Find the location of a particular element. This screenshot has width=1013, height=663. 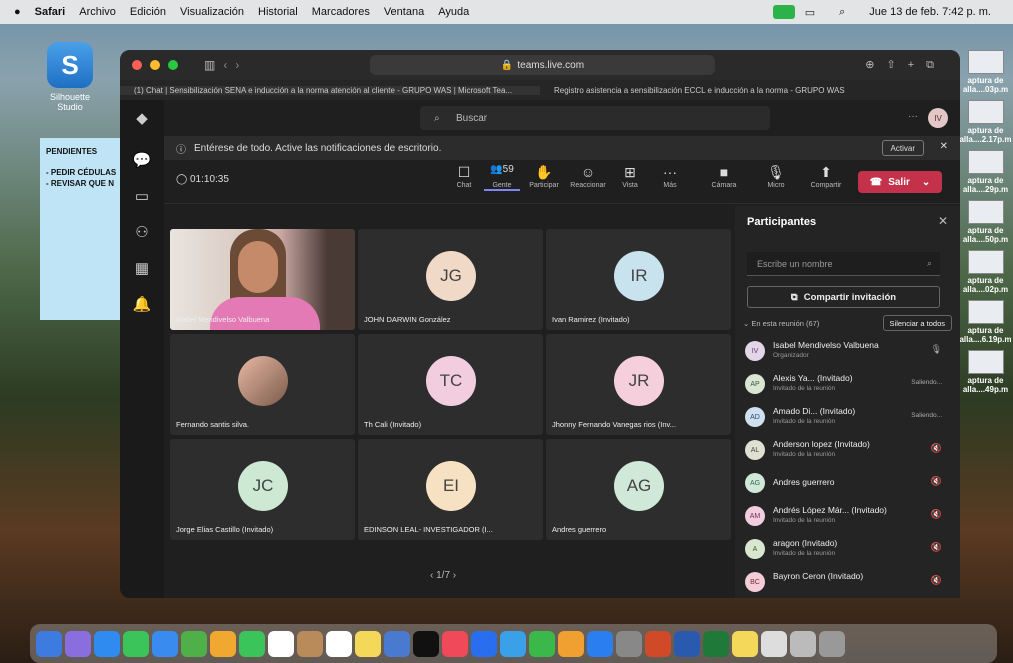

settings-icon is located at coordinates (629, 643).